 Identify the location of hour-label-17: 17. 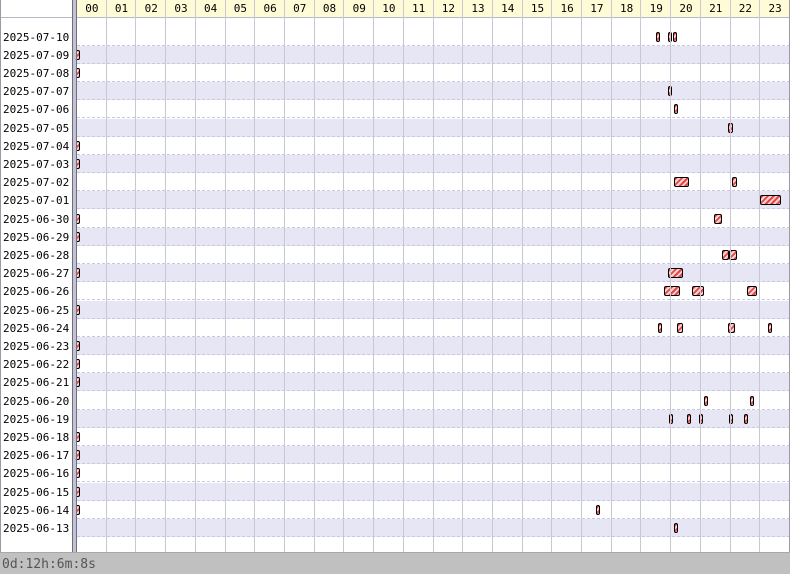
(597, 8).